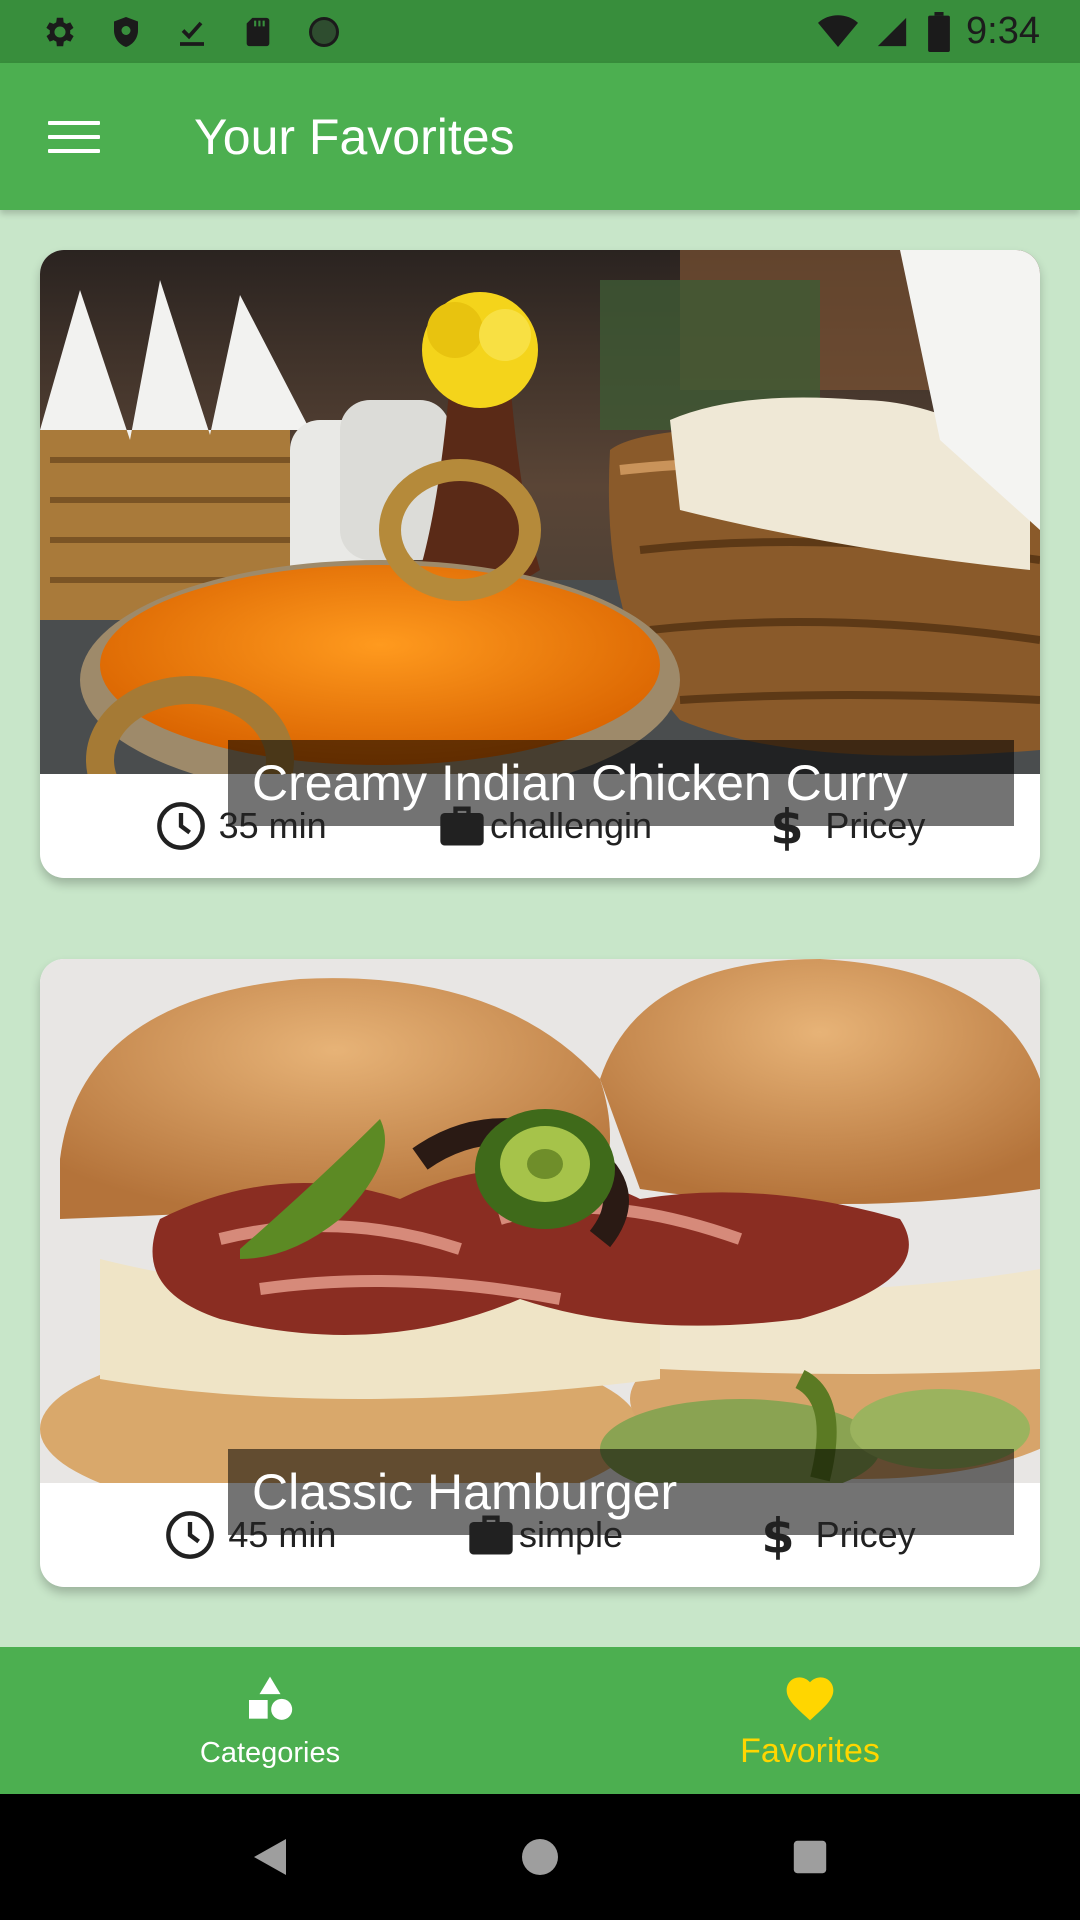 The image size is (1080, 1920). I want to click on category-shapes-icon, so click(270, 1702).